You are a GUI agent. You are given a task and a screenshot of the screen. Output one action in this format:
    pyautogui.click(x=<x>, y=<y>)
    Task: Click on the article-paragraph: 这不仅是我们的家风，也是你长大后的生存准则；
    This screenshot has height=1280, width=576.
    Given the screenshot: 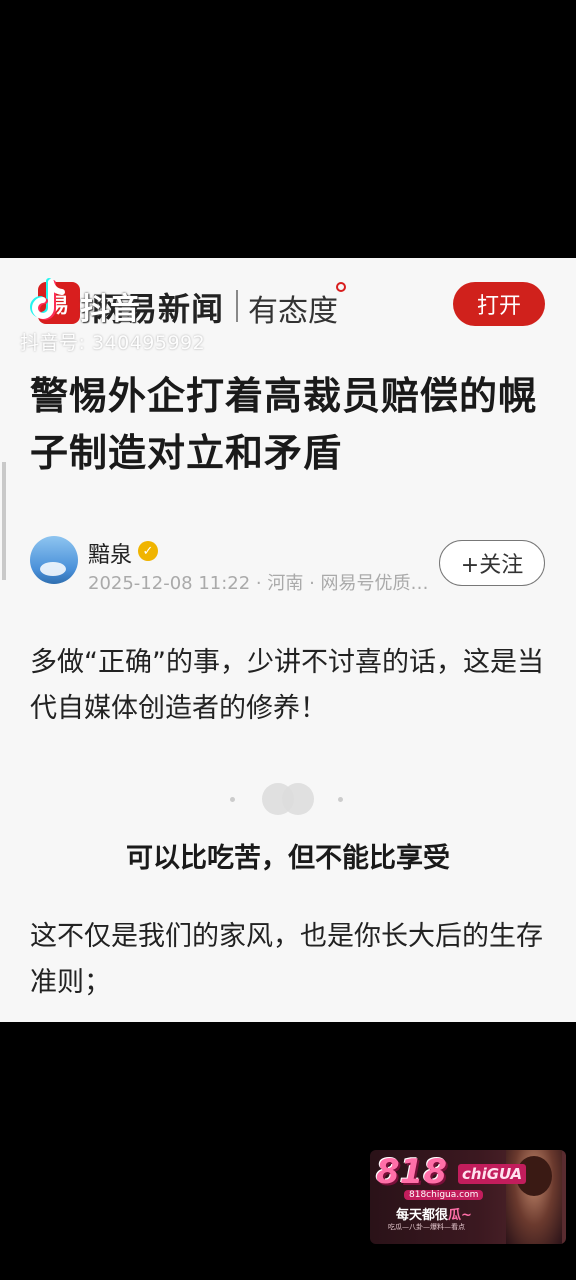 What is the action you would take?
    pyautogui.click(x=286, y=959)
    